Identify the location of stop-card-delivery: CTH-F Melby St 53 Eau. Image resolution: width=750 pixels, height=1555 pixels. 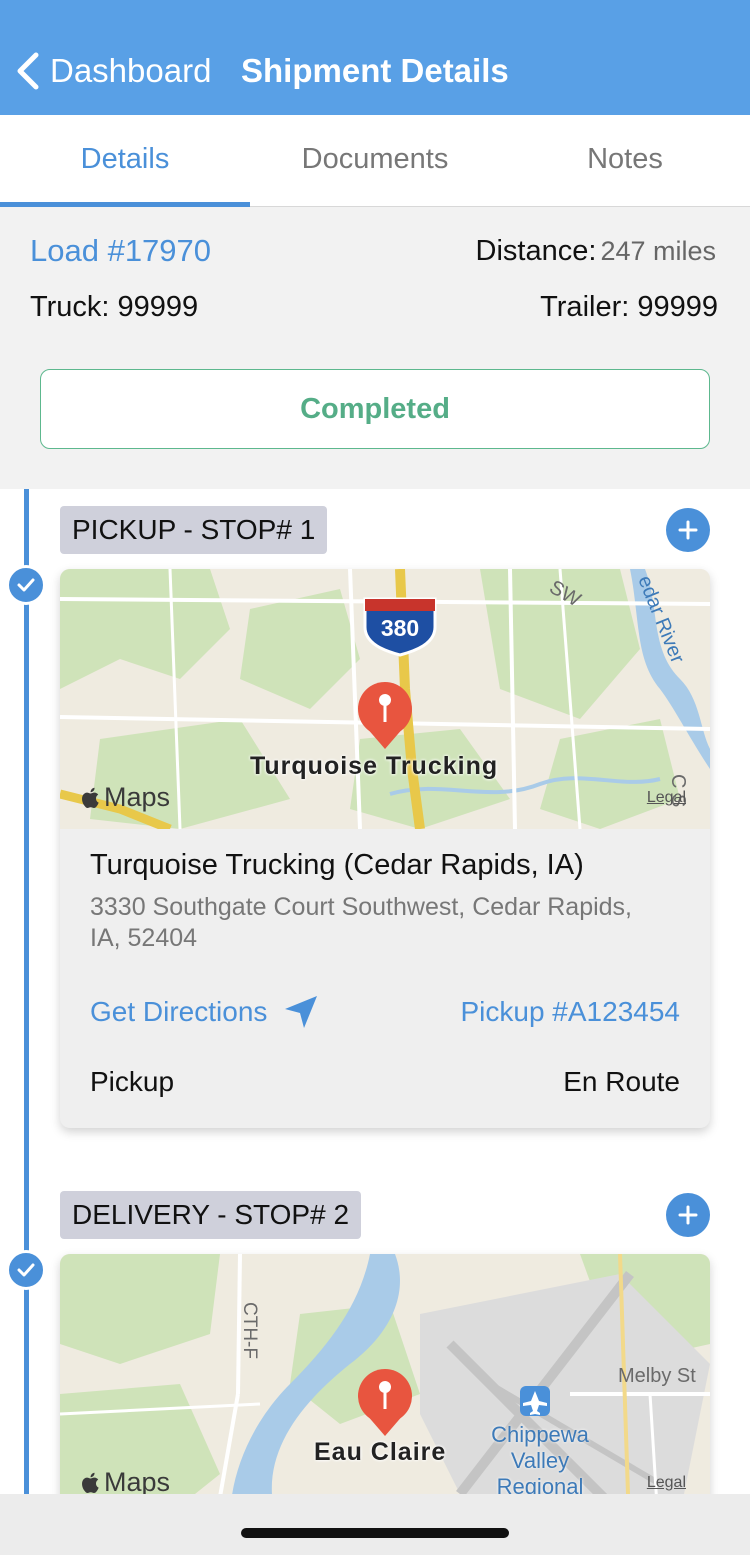
(385, 1374).